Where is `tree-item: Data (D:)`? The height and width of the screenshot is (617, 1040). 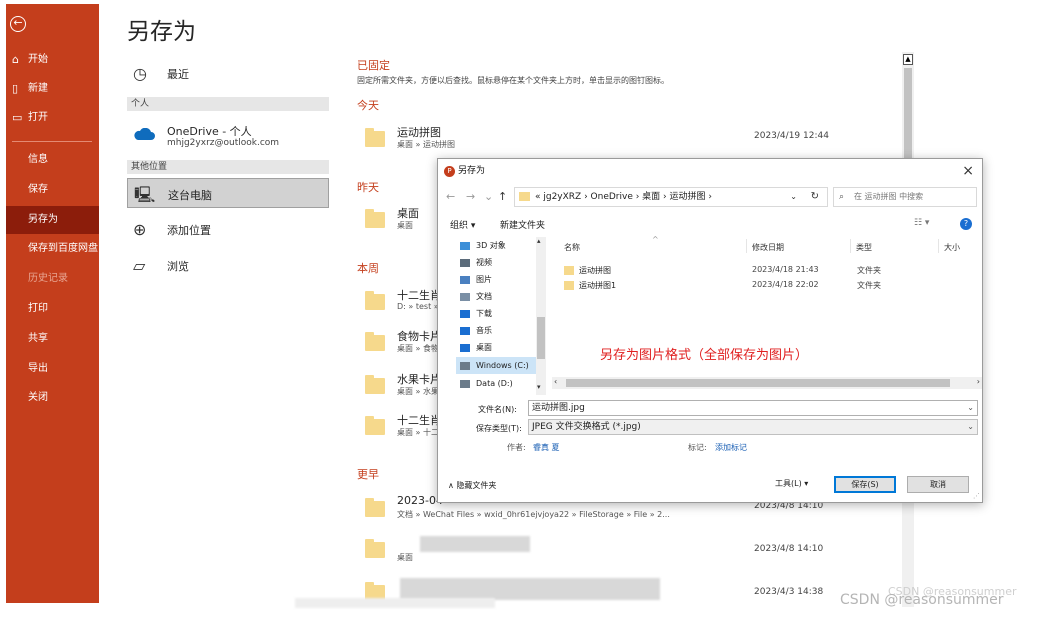 tree-item: Data (D:) is located at coordinates (501, 383).